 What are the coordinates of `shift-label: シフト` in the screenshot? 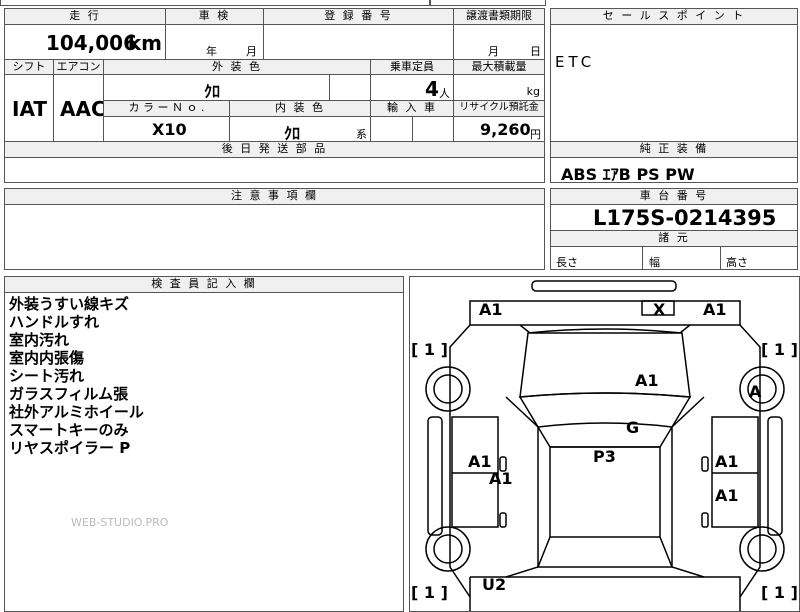 It's located at (29, 67).